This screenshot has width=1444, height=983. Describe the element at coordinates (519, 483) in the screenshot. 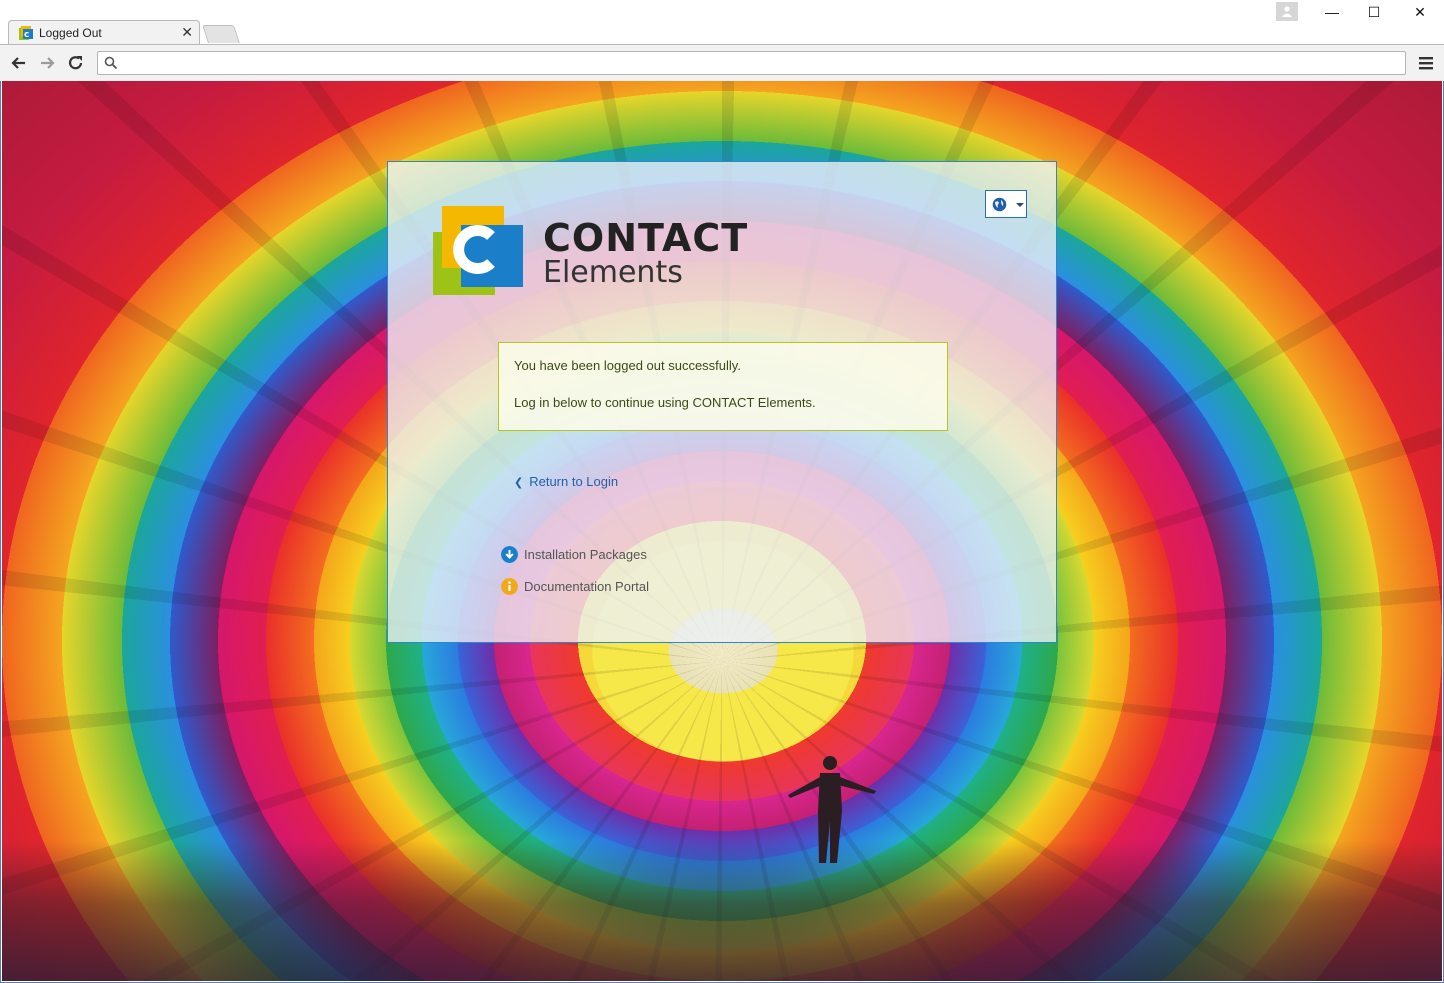

I see `chevron-left-icon: ❮` at that location.